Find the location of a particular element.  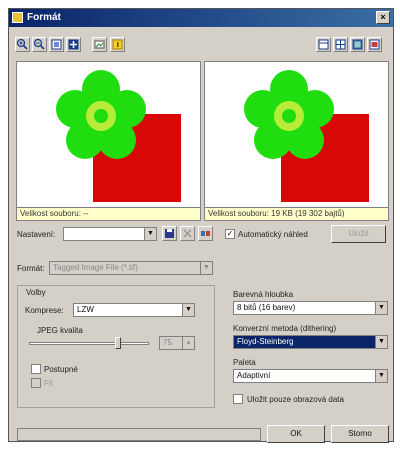

image-icon is located at coordinates (99, 44).